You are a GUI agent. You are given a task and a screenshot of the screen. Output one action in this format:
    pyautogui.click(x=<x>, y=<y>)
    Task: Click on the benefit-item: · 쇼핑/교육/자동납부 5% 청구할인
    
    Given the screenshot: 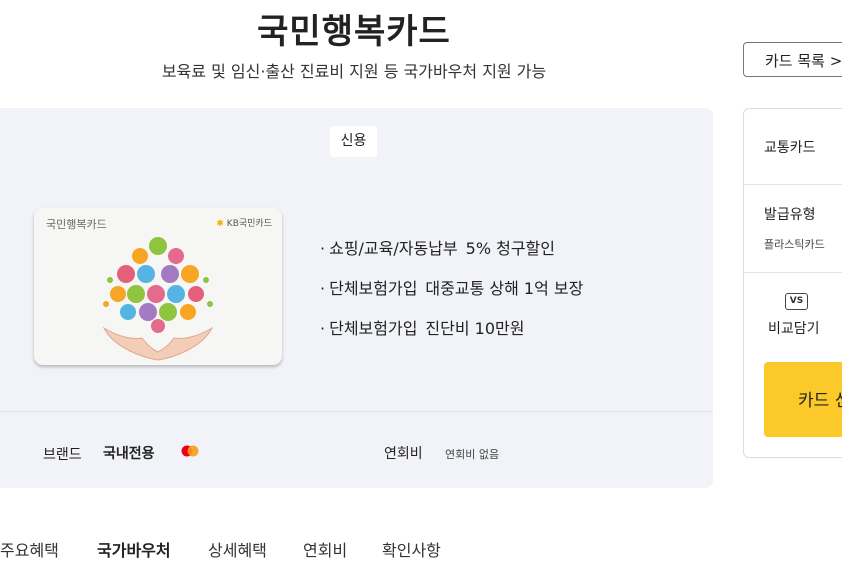 What is the action you would take?
    pyautogui.click(x=437, y=248)
    